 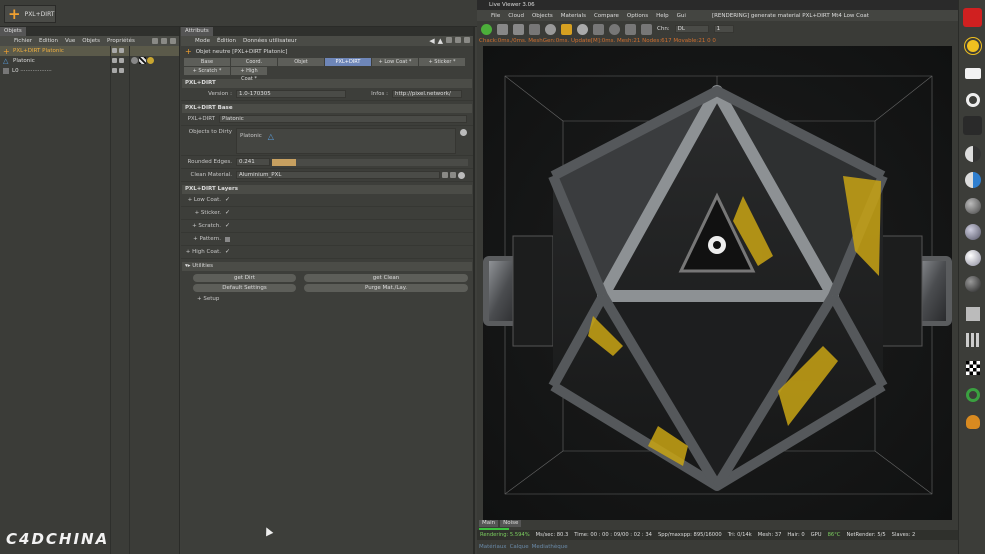 What do you see at coordinates (370, 162) in the screenshot?
I see `rounded-edges-slider` at bounding box center [370, 162].